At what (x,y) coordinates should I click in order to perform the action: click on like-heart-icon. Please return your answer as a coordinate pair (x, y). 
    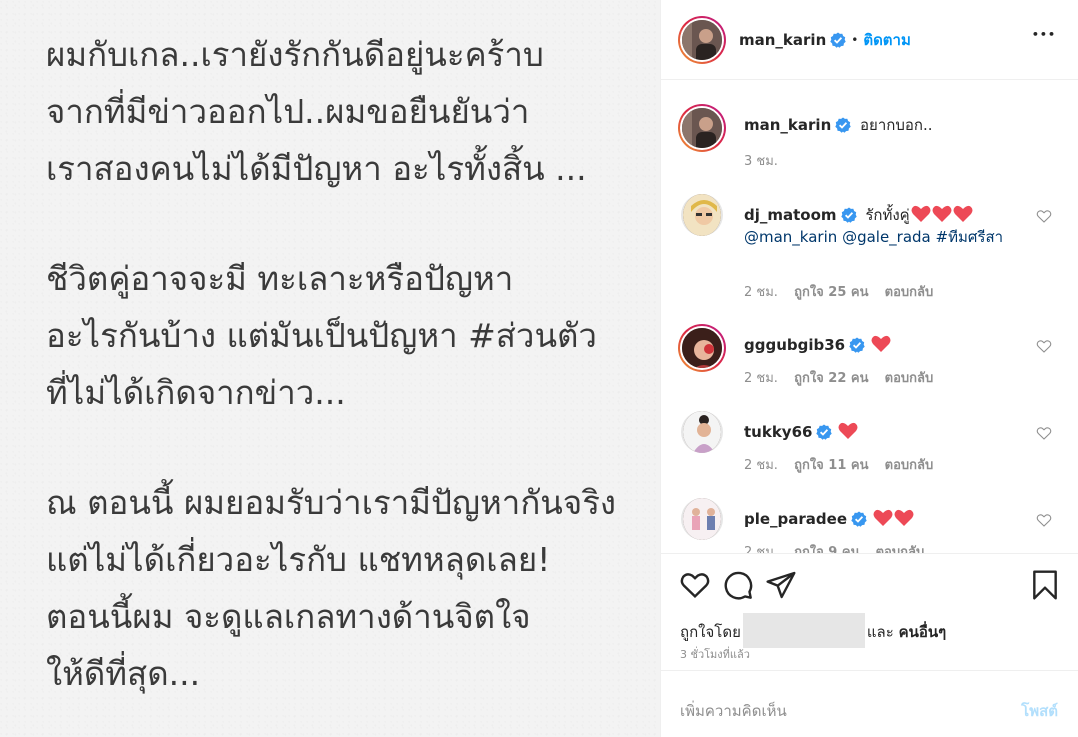
    Looking at the image, I should click on (695, 585).